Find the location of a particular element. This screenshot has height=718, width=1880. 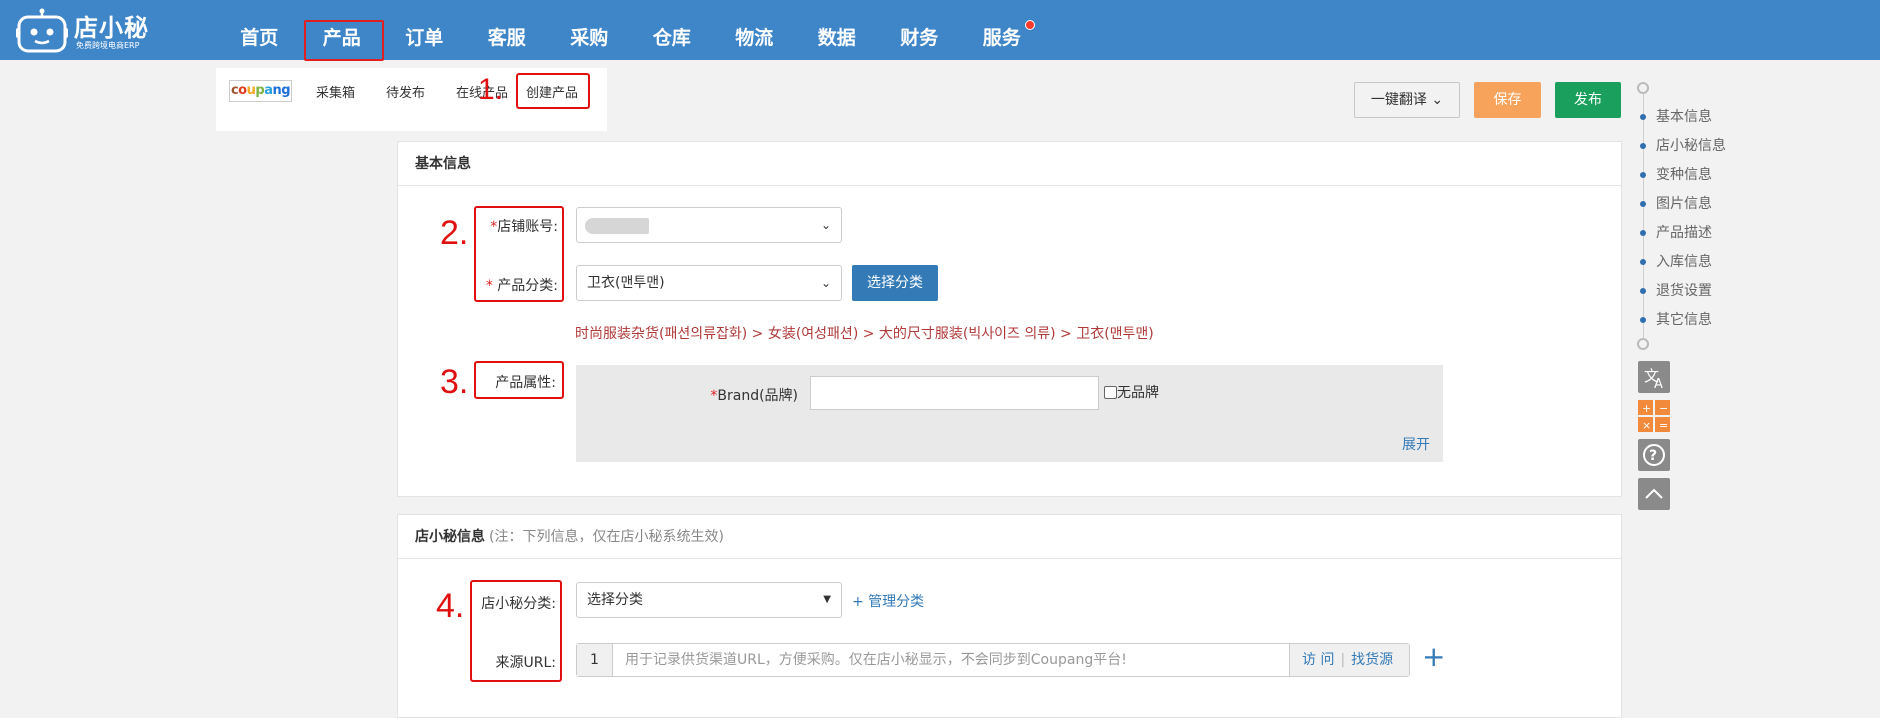

no-brand-label: 无品牌 is located at coordinates (1138, 393).